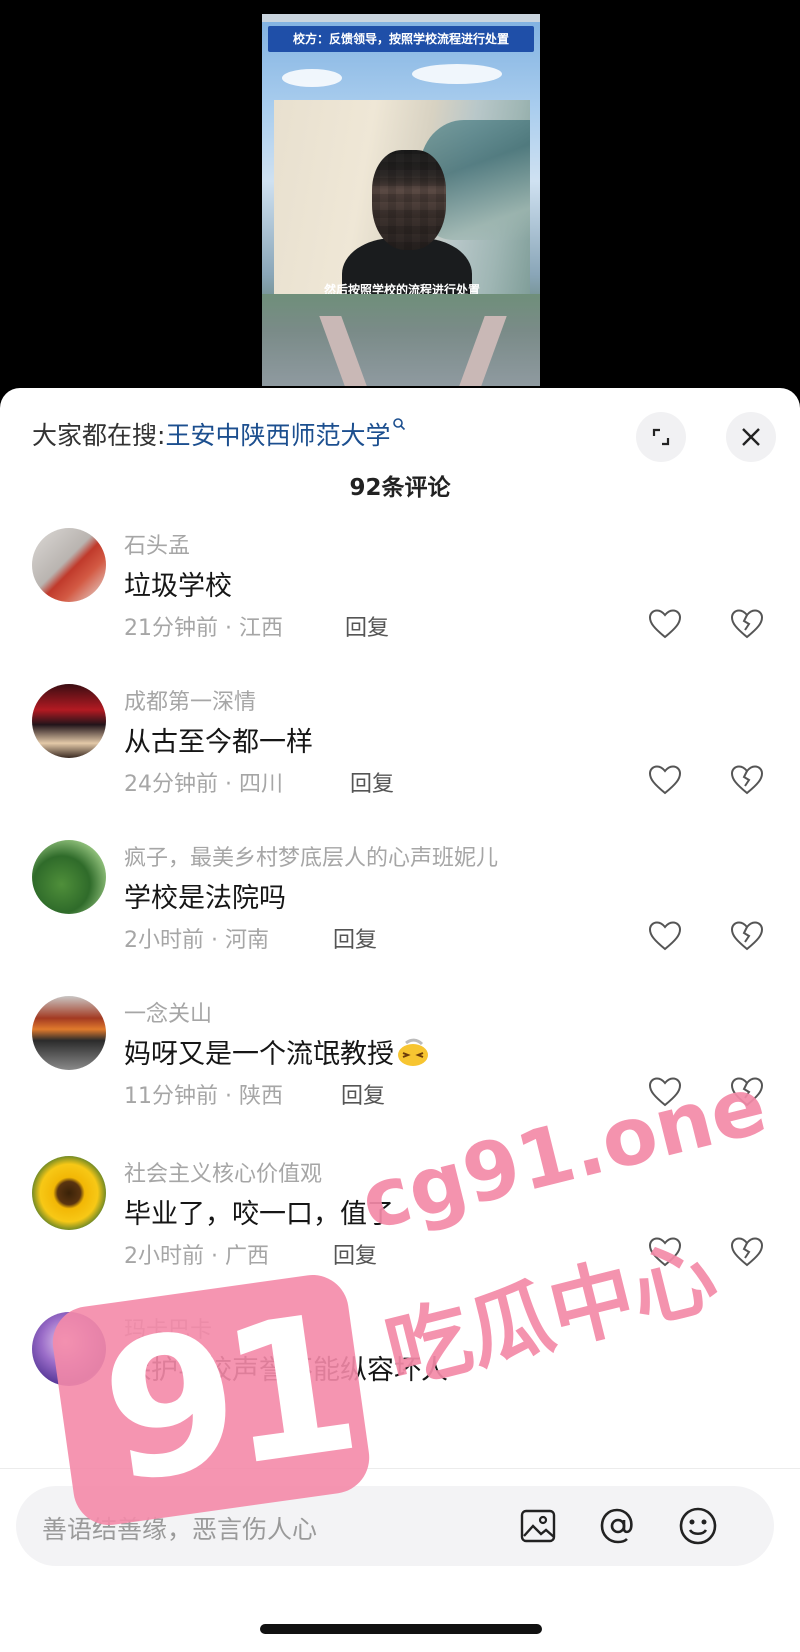 The height and width of the screenshot is (1652, 800). I want to click on expand-icon, so click(661, 437).